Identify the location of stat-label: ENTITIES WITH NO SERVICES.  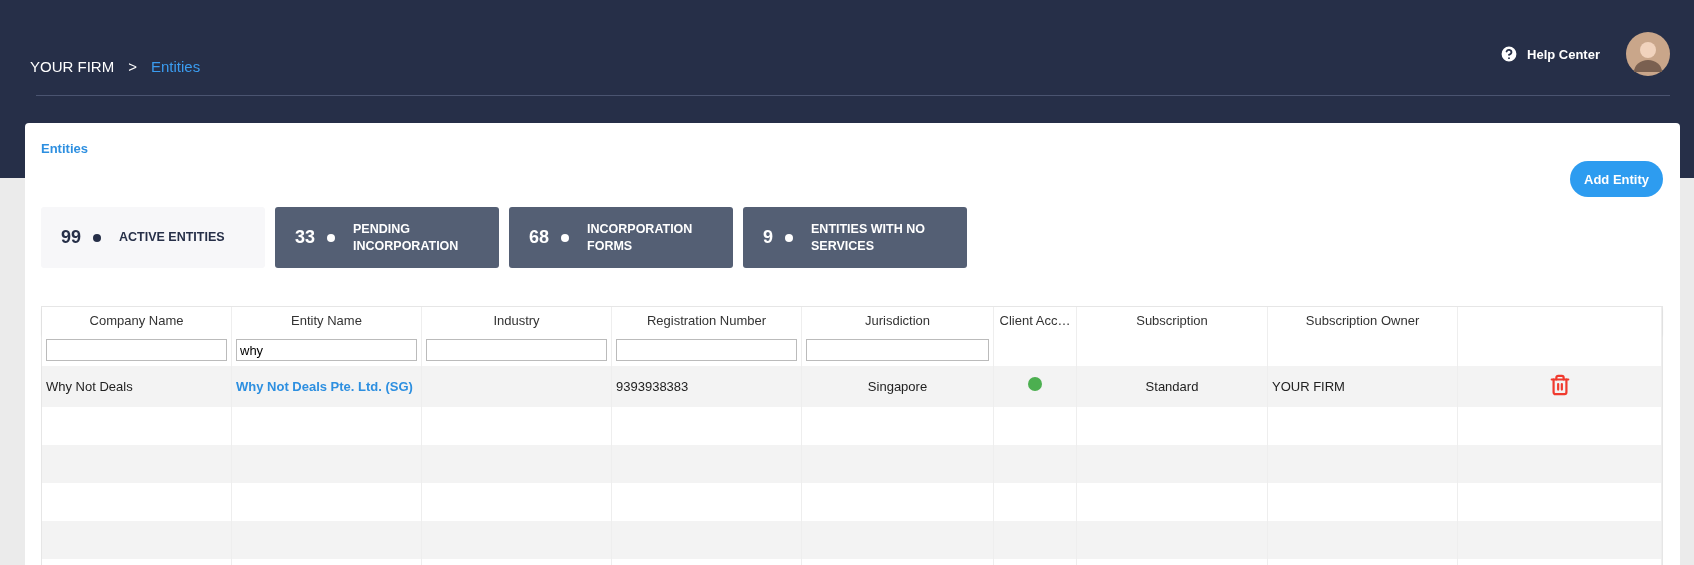
(868, 237).